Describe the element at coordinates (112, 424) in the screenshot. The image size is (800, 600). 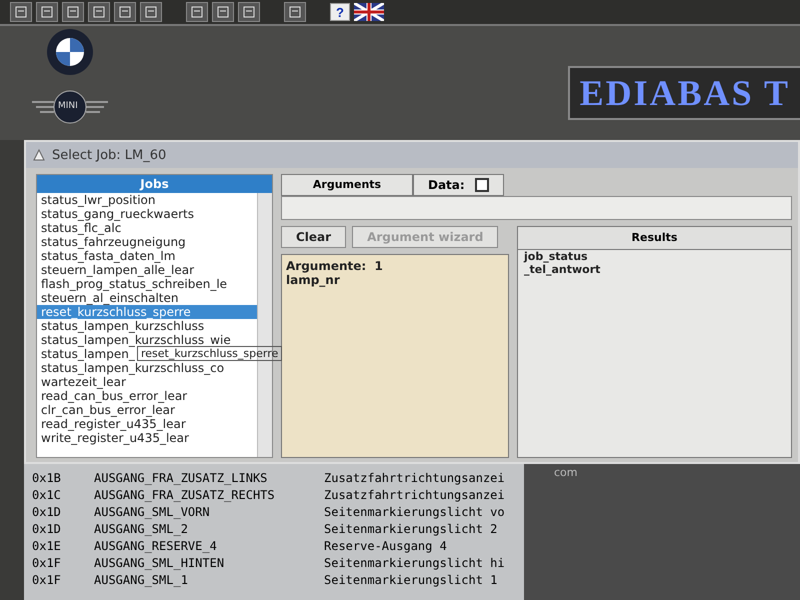
I see `list-item: read_register_u435_lear` at that location.